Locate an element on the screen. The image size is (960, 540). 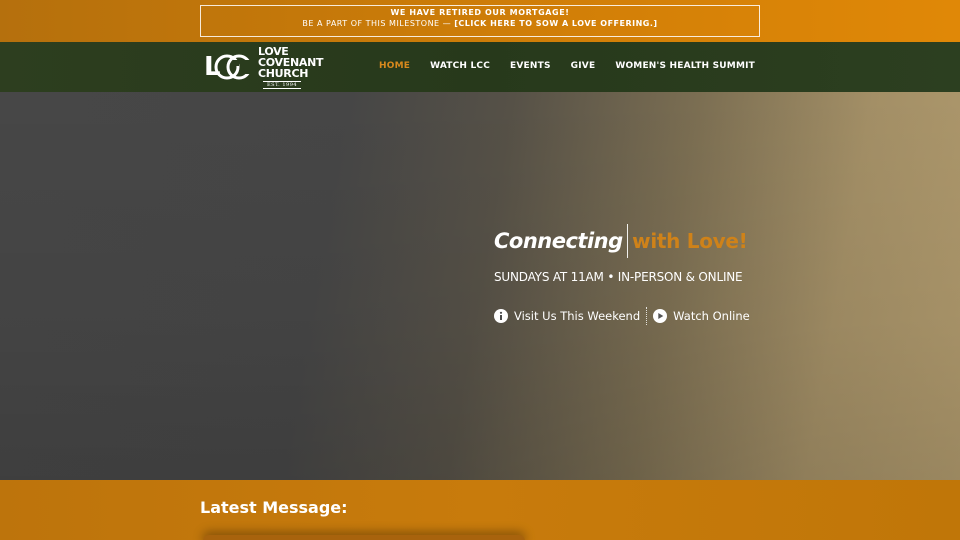
nav-item-give: GIVE is located at coordinates (583, 66).